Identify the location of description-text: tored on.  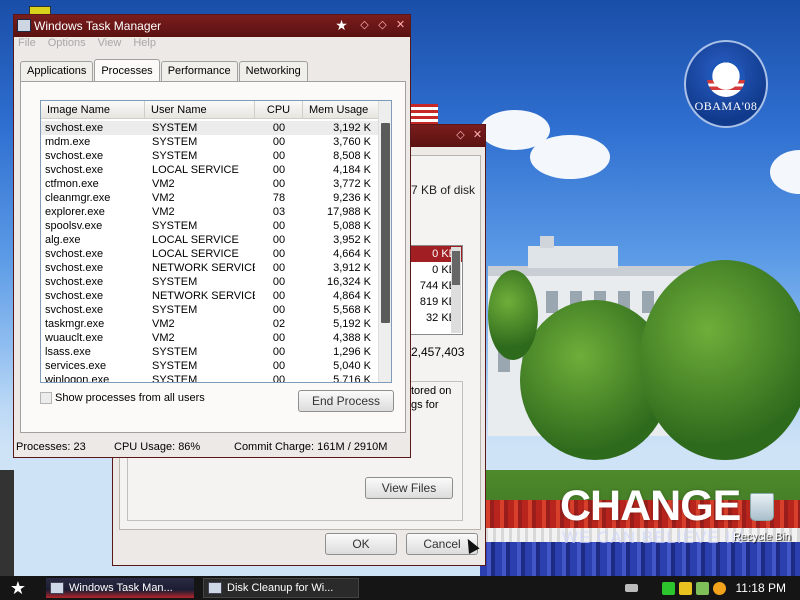
(431, 391).